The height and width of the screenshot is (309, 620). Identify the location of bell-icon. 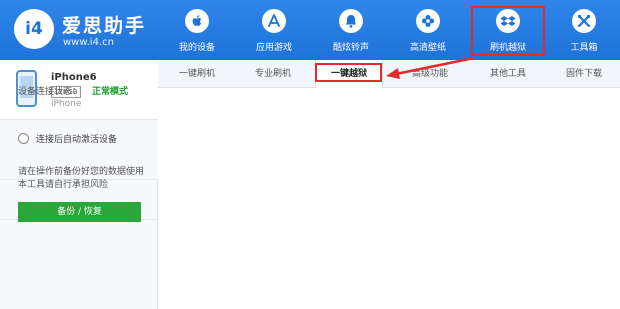
(351, 21).